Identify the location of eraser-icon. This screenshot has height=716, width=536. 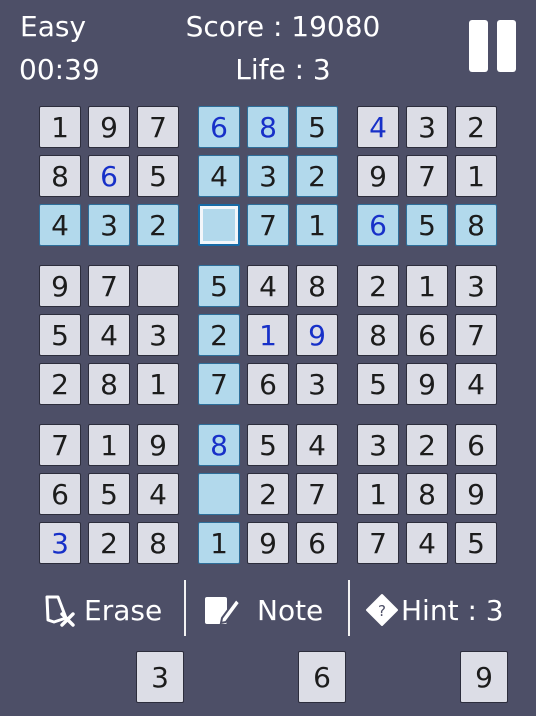
(60, 611).